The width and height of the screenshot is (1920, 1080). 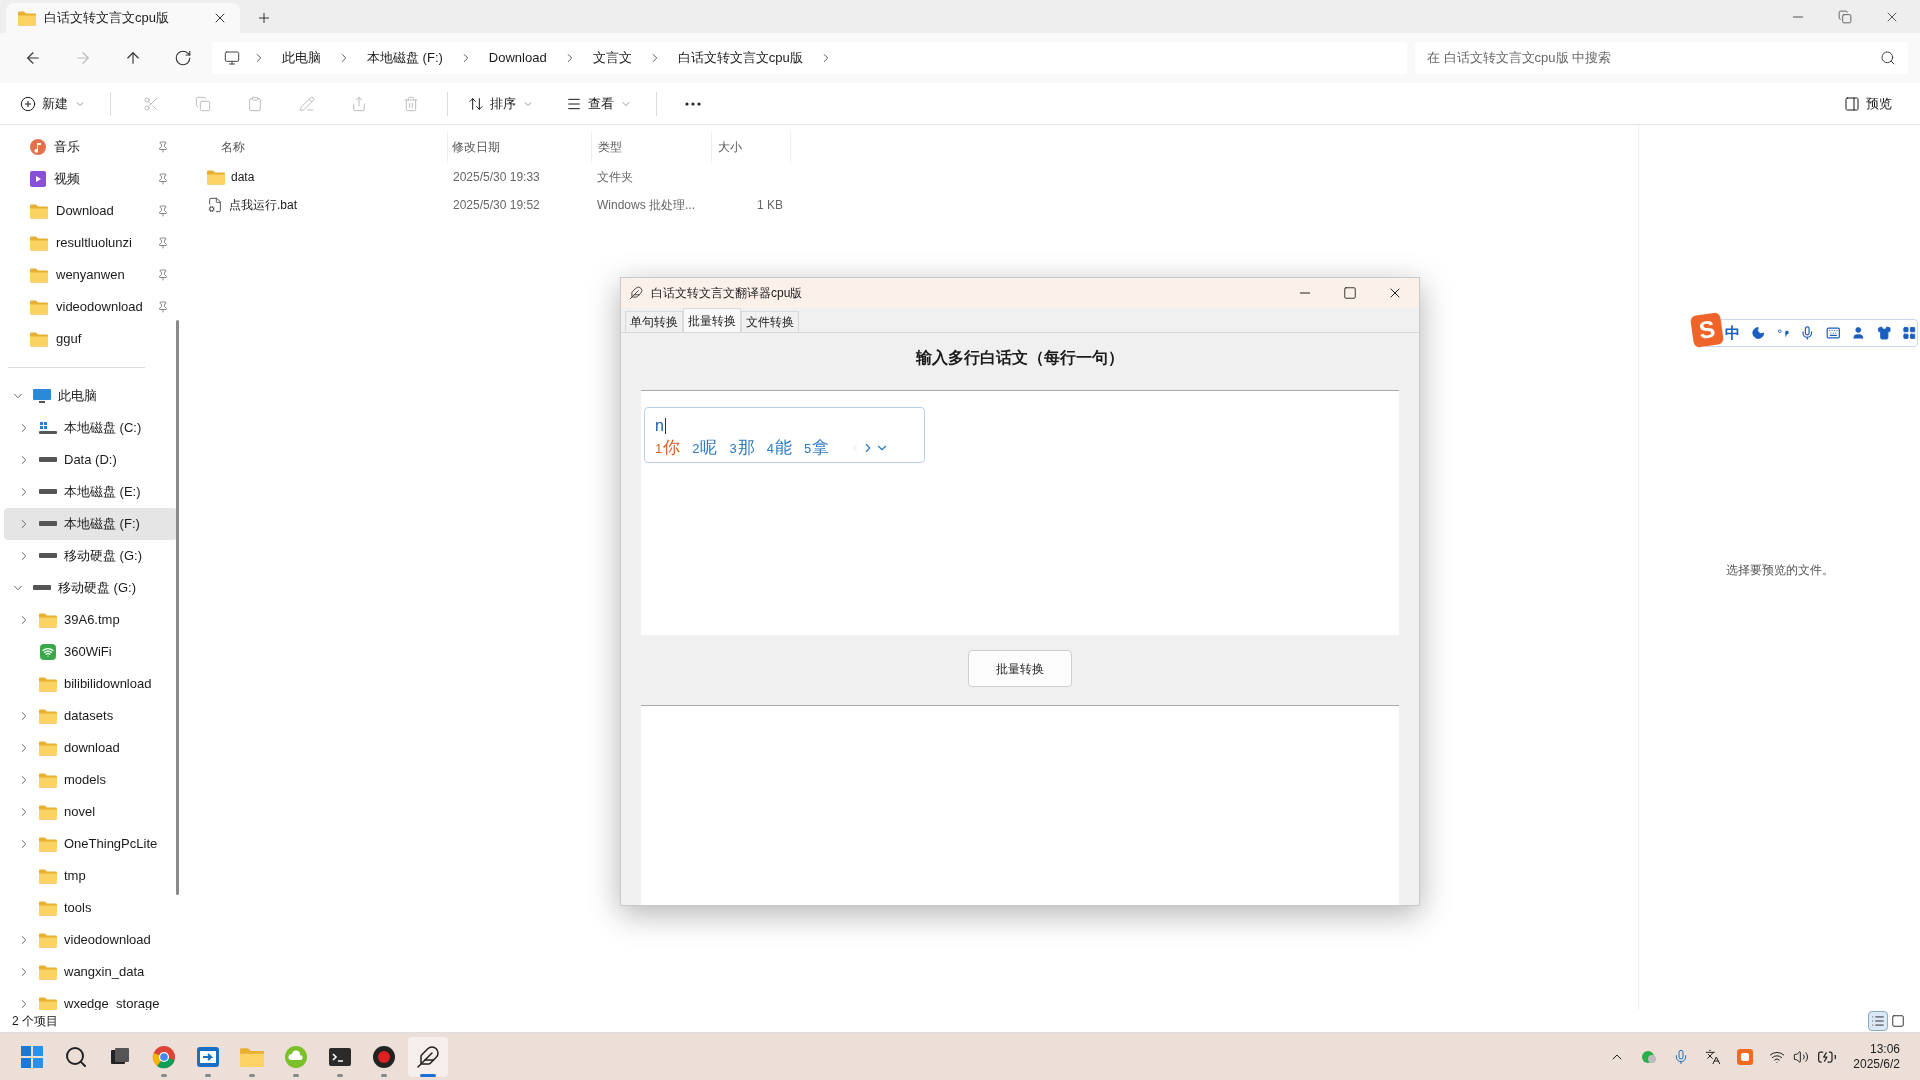 What do you see at coordinates (183, 58) in the screenshot?
I see `refresh-icon` at bounding box center [183, 58].